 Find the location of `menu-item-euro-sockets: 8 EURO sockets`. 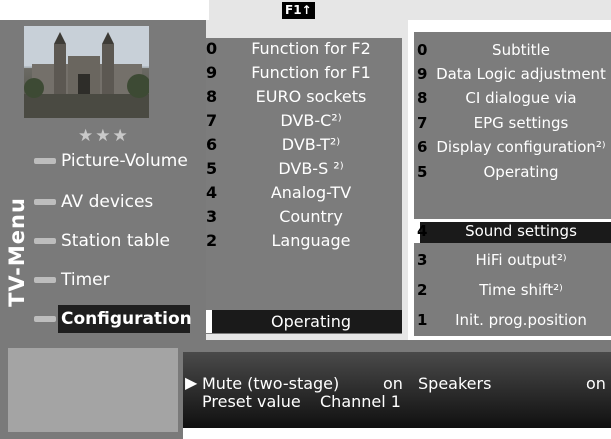

menu-item-euro-sockets: 8 EURO sockets is located at coordinates (304, 96).